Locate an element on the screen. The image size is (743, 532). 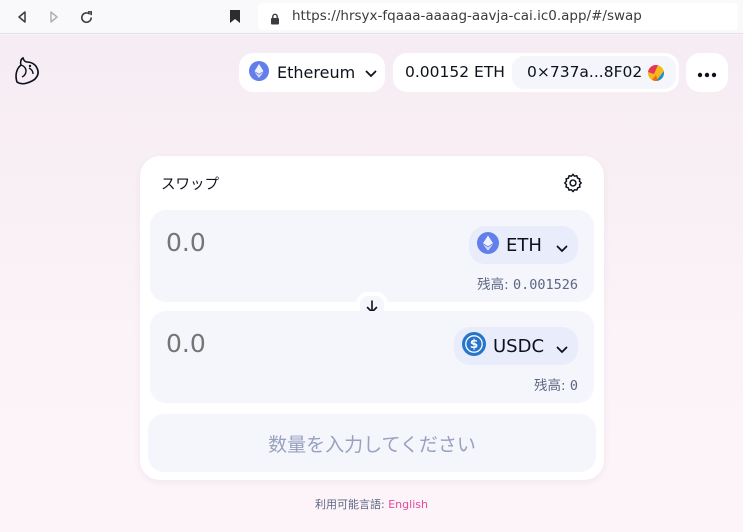
language-link-english: English is located at coordinates (408, 504).